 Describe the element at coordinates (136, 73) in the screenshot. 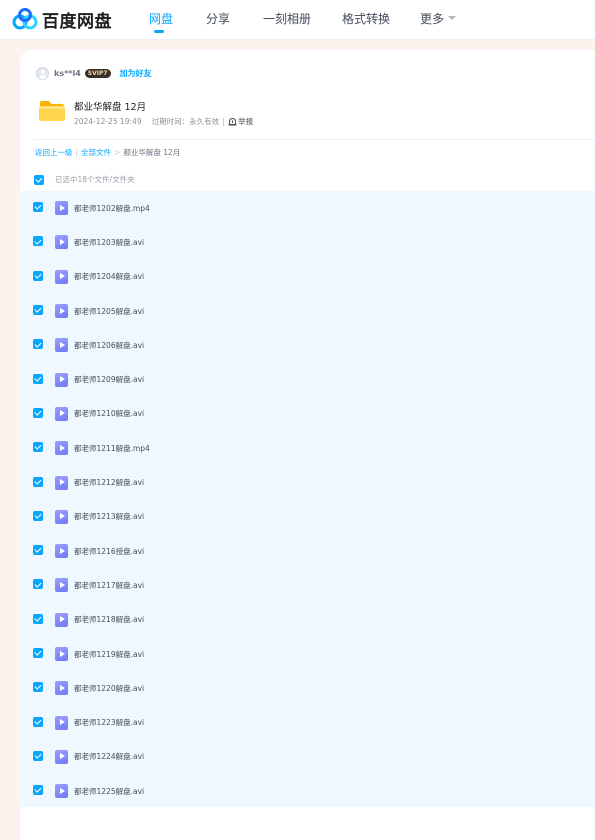

I see `add-friend-link: 加为好友` at that location.